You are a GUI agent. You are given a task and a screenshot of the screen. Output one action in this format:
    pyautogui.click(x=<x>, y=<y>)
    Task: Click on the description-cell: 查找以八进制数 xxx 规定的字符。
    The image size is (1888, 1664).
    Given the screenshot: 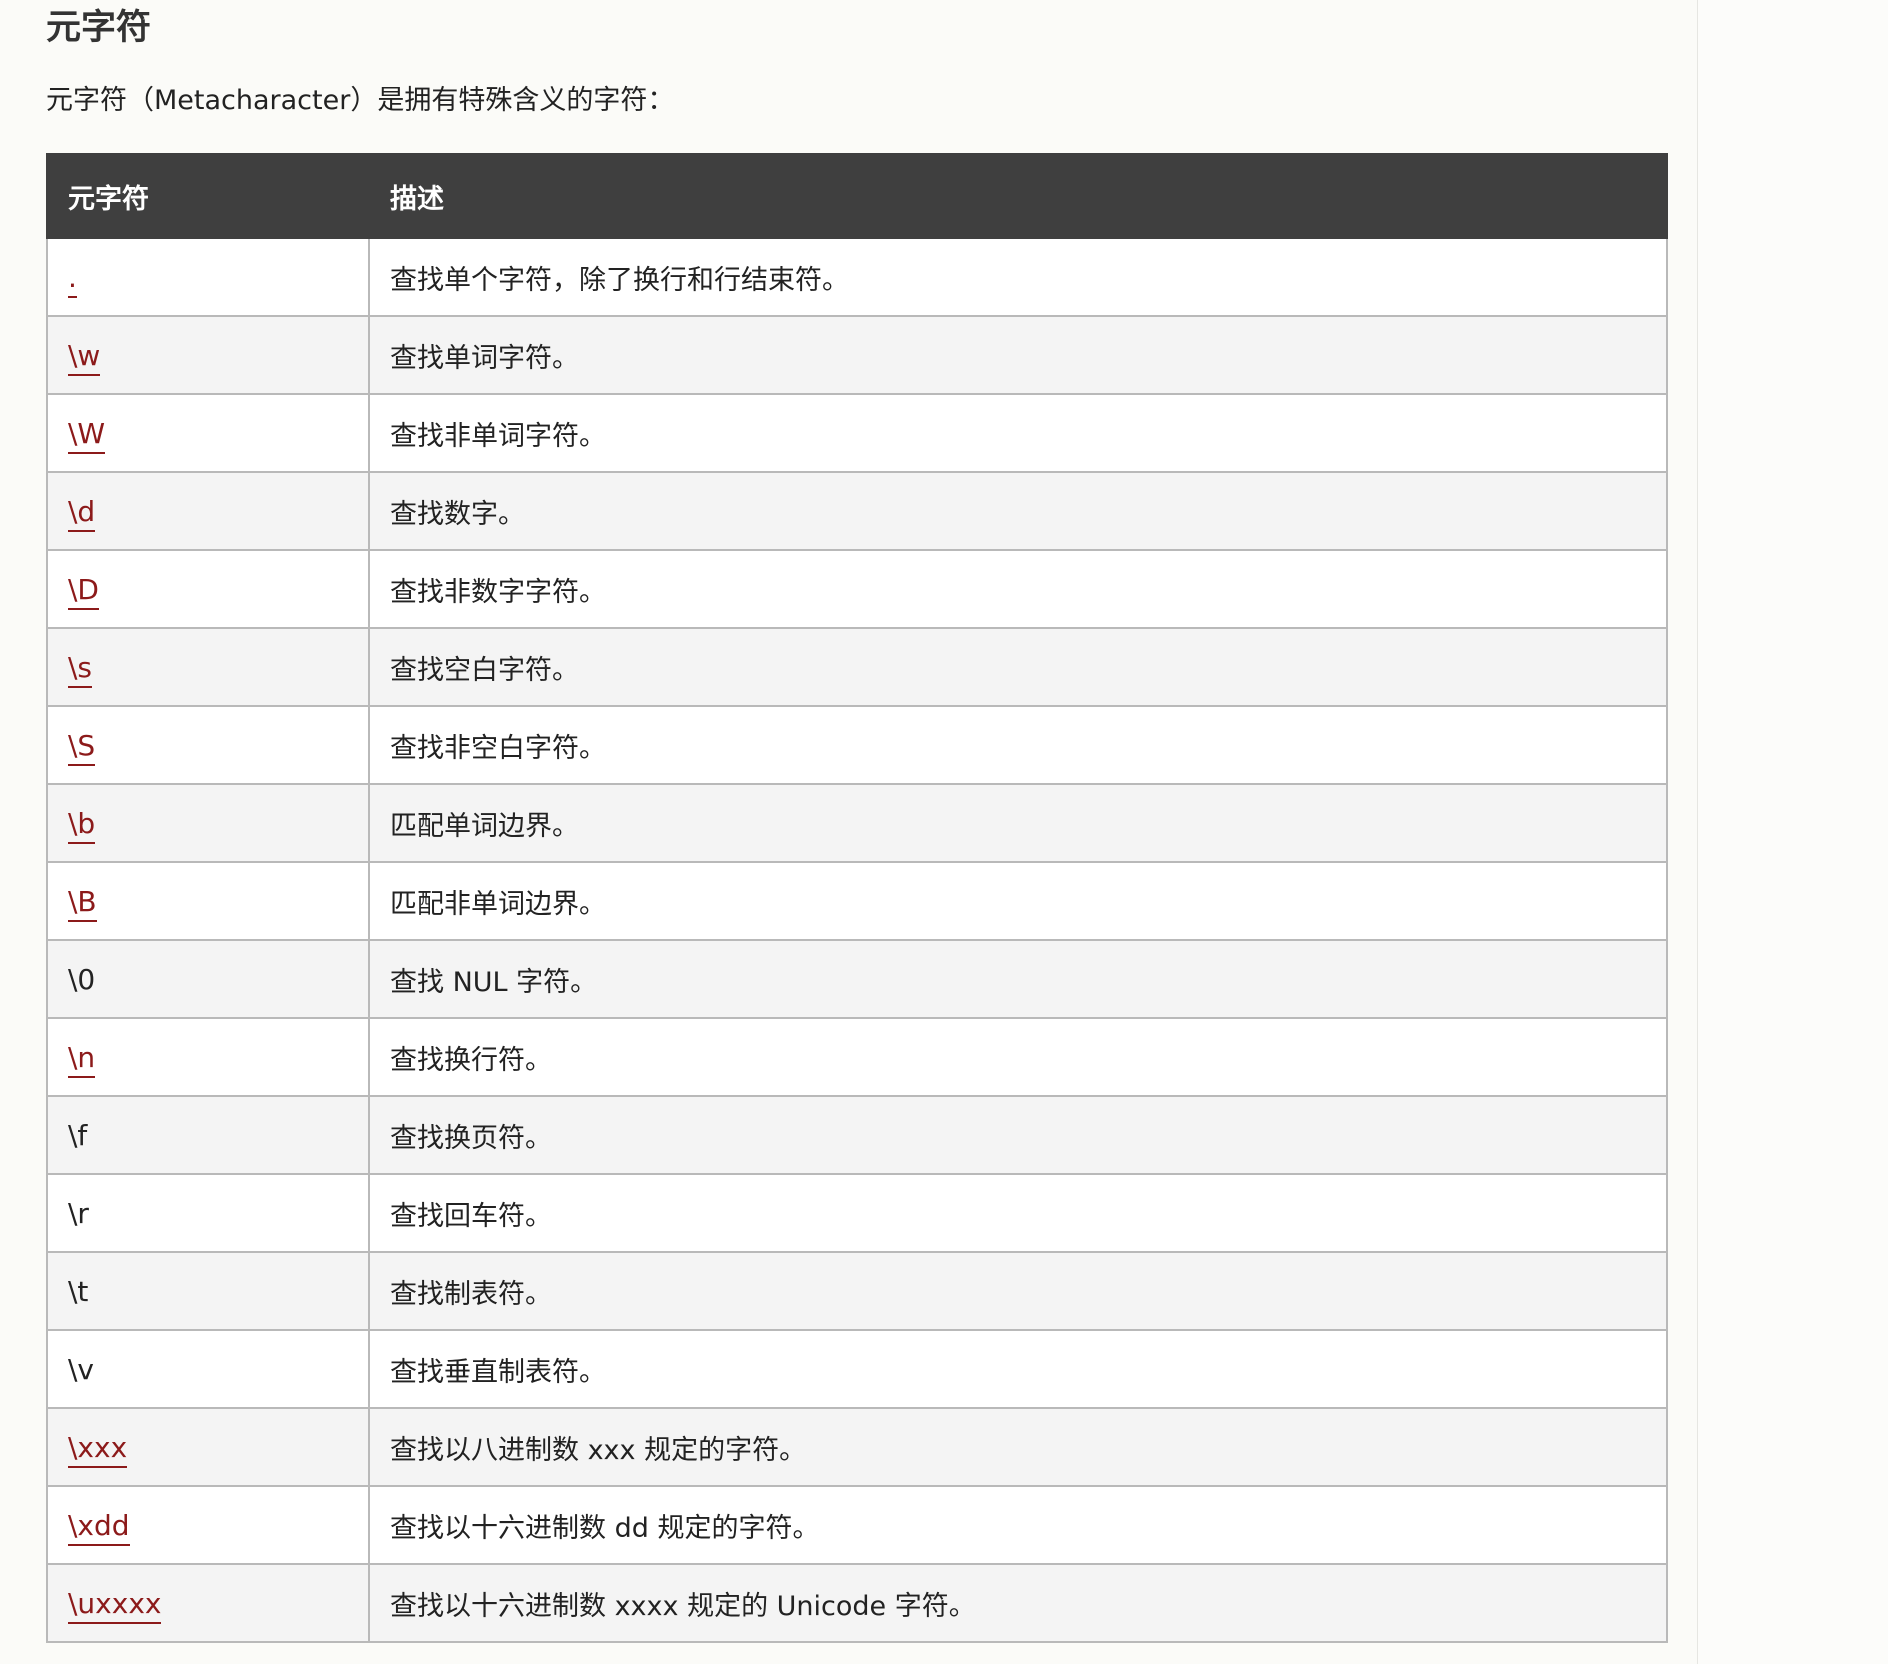 What is the action you would take?
    pyautogui.click(x=1018, y=1447)
    